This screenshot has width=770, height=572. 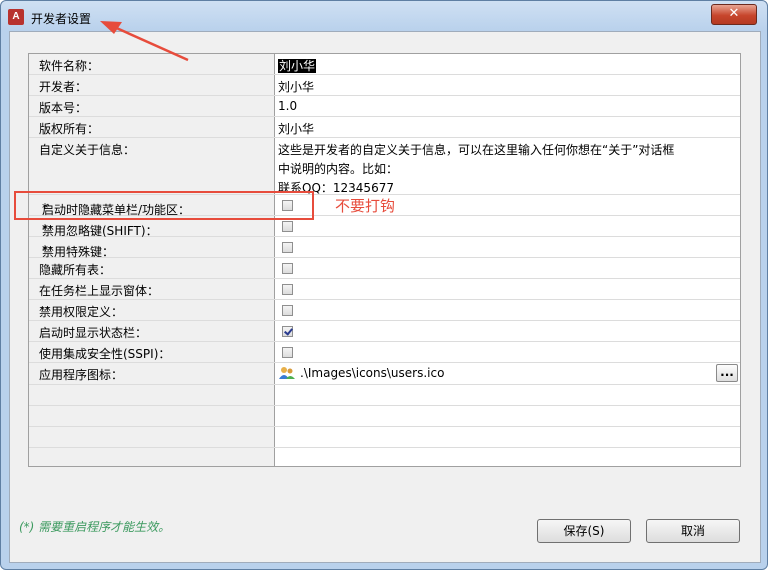 I want to click on about-line: 联系QQ：12345677, so click(x=336, y=188).